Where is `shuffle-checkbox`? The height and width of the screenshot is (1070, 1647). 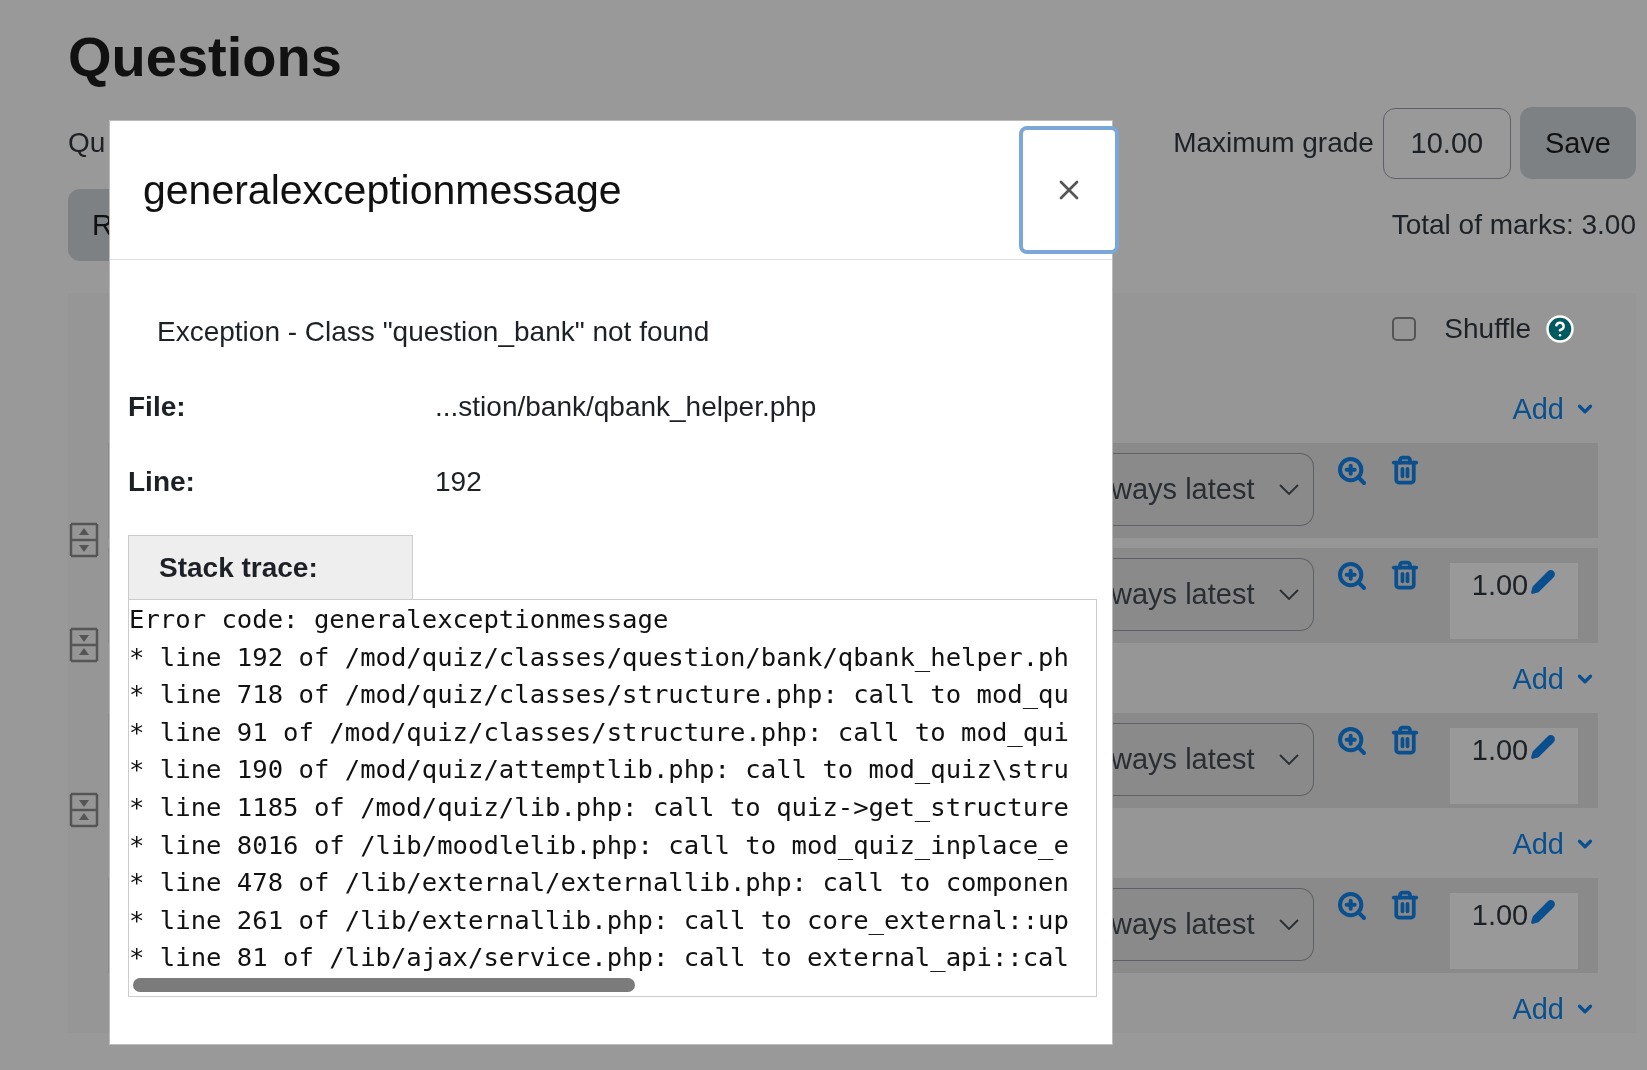
shuffle-checkbox is located at coordinates (1404, 329).